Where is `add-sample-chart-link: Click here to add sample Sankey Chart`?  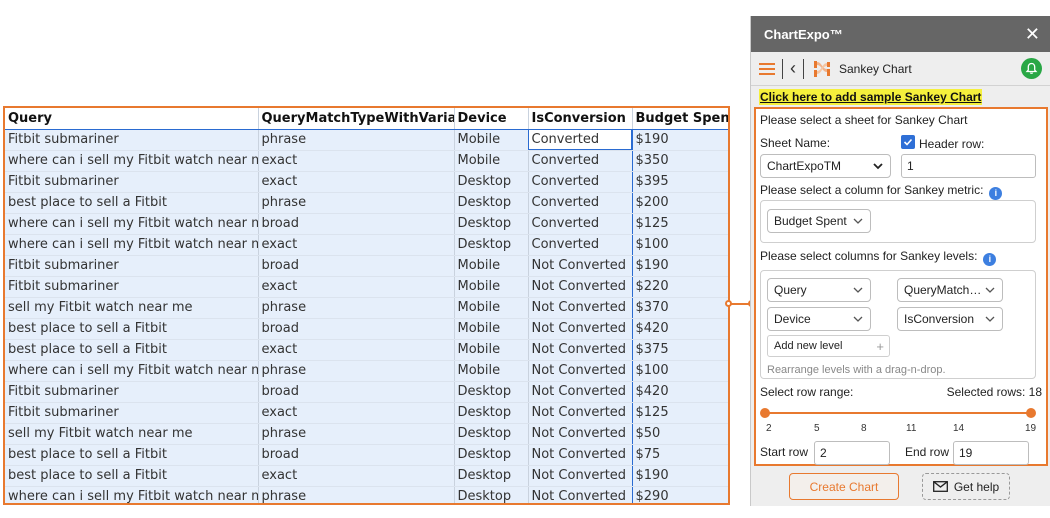 add-sample-chart-link: Click here to add sample Sankey Chart is located at coordinates (871, 97).